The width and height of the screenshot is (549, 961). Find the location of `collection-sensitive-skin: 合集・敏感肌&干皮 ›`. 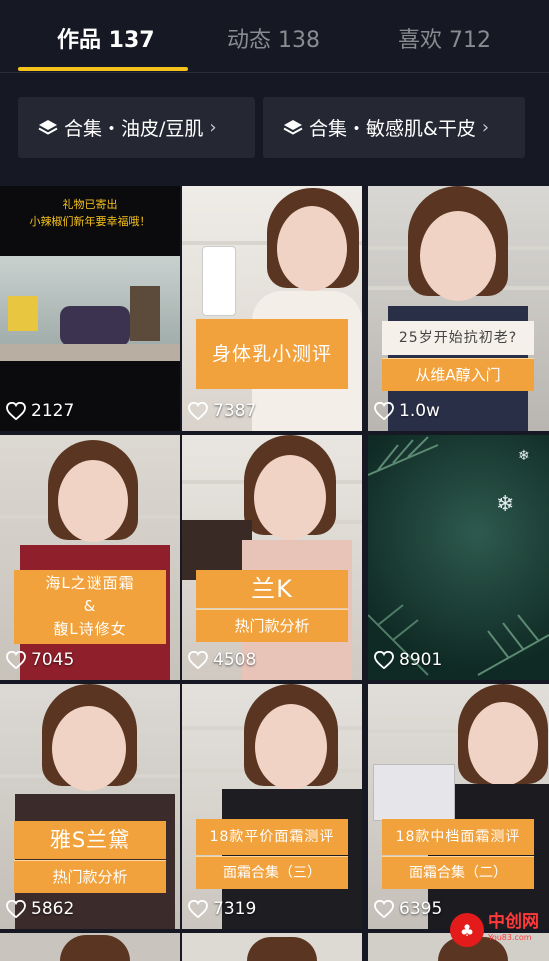

collection-sensitive-skin: 合集・敏感肌&干皮 › is located at coordinates (394, 127).